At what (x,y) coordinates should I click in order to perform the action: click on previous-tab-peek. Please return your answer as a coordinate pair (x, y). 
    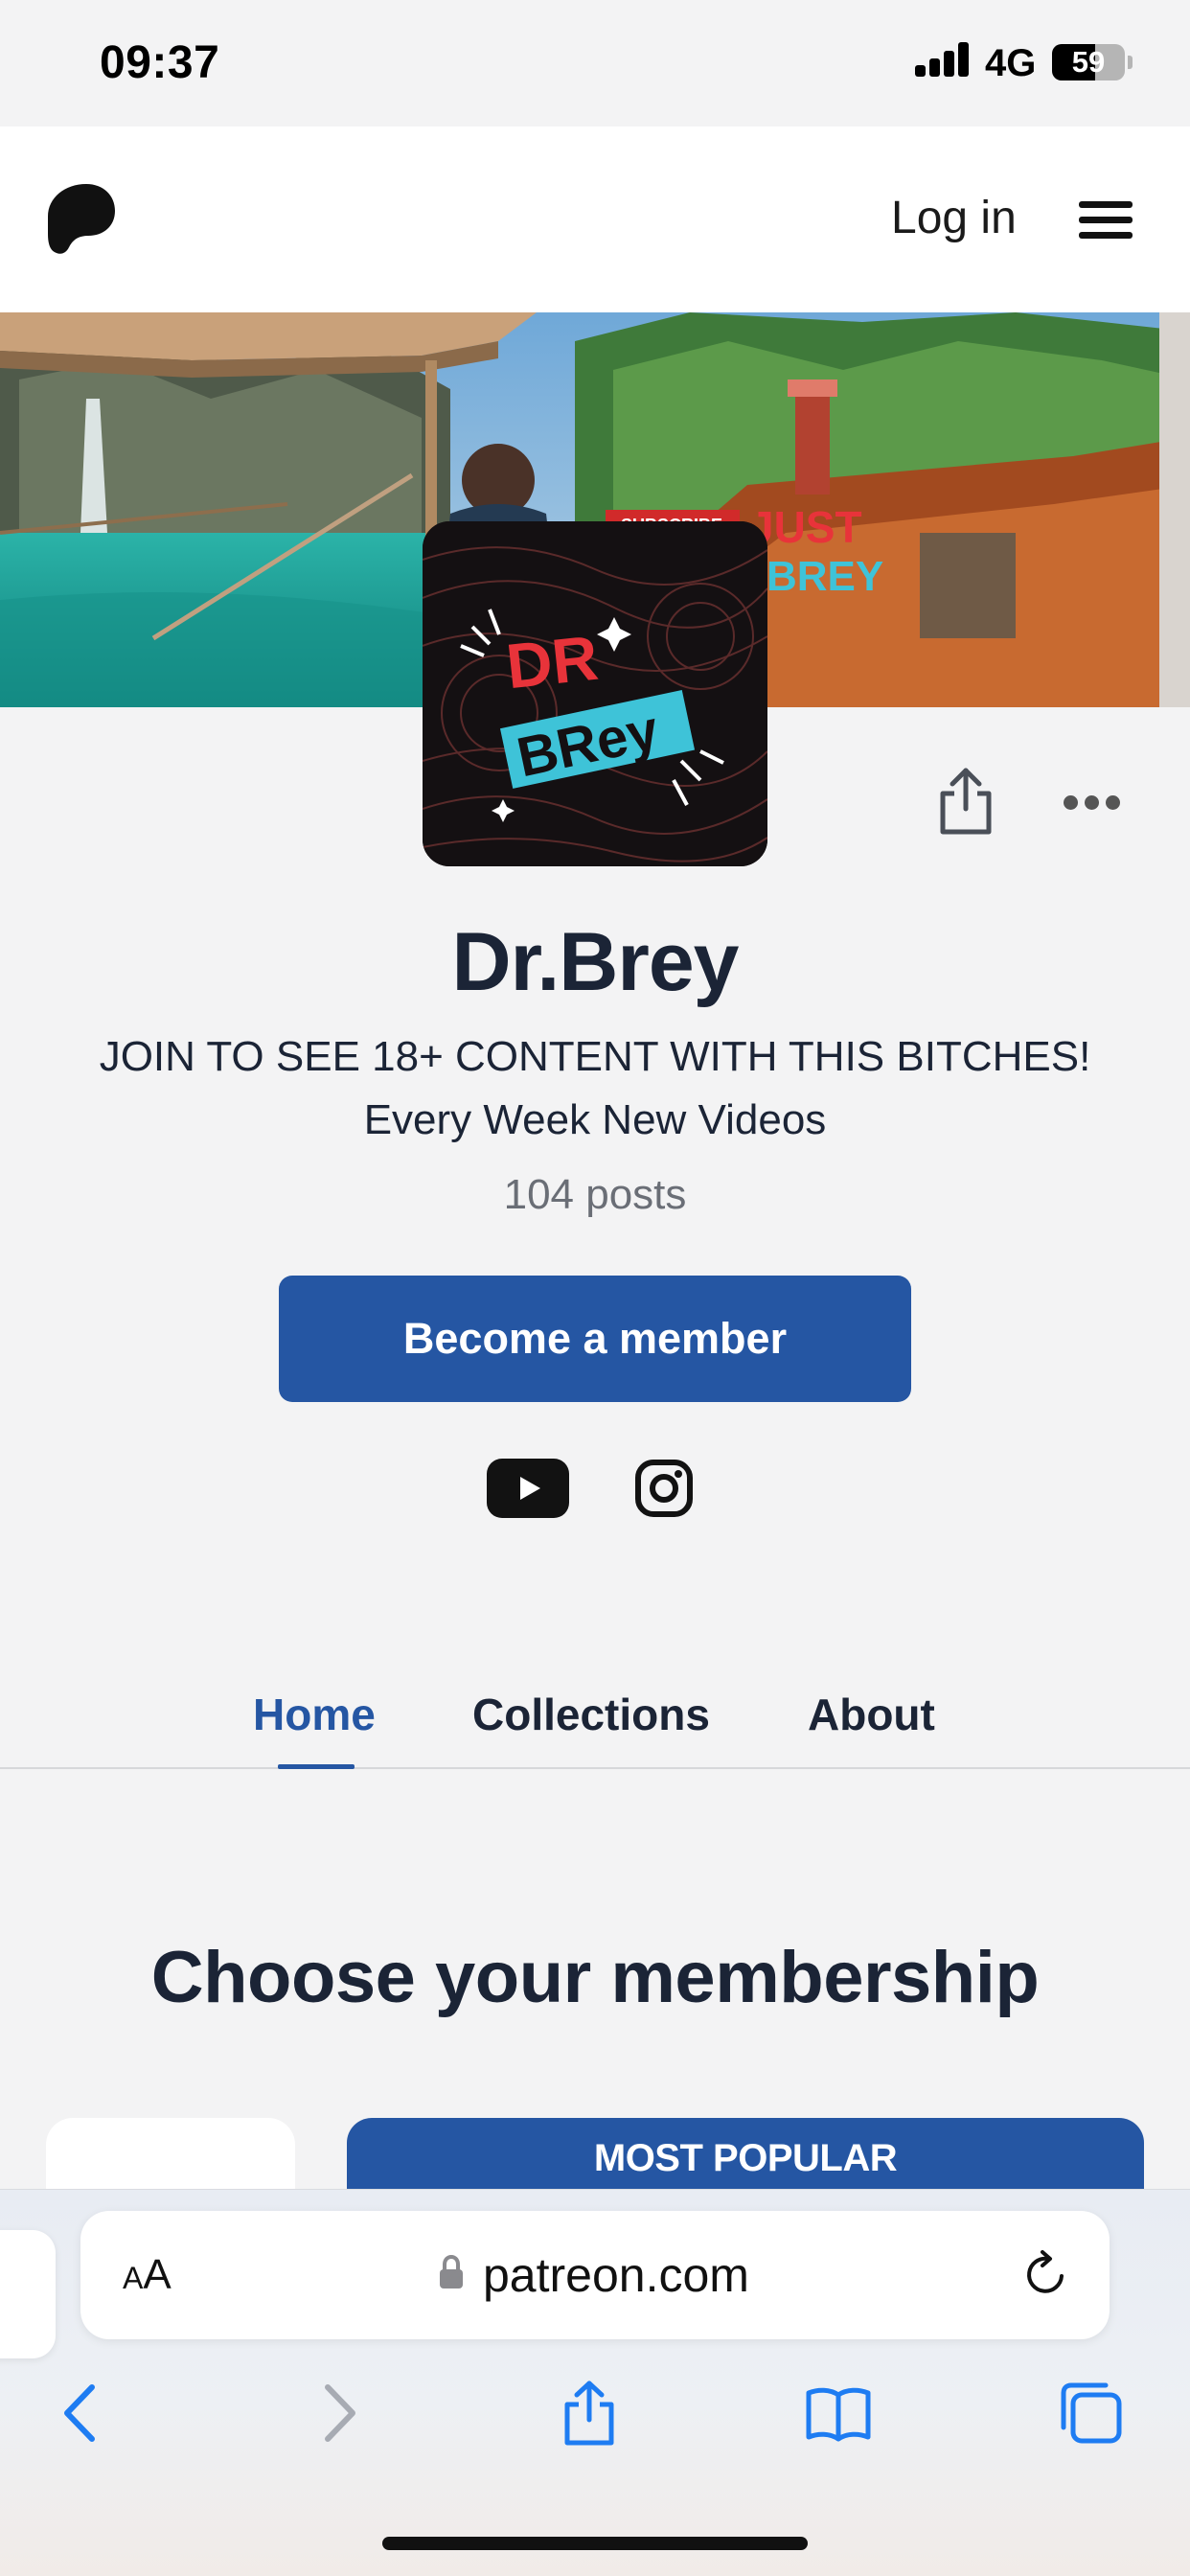
    Looking at the image, I should click on (28, 2294).